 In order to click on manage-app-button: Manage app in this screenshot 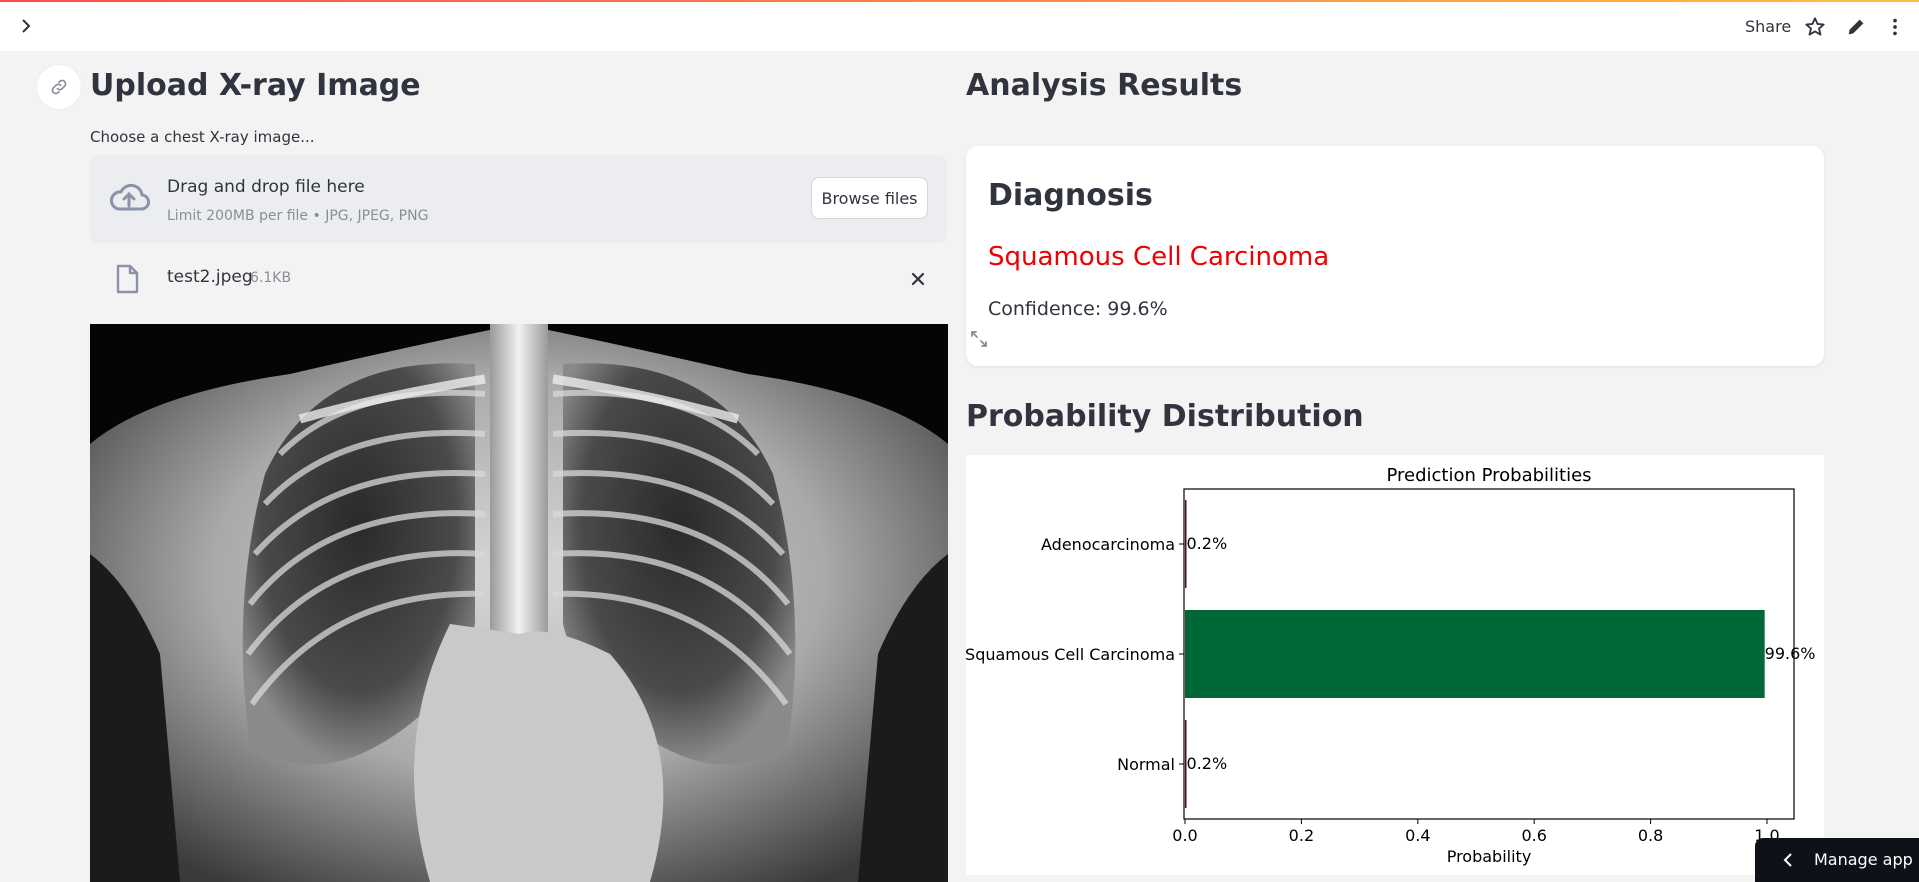, I will do `click(1837, 860)`.